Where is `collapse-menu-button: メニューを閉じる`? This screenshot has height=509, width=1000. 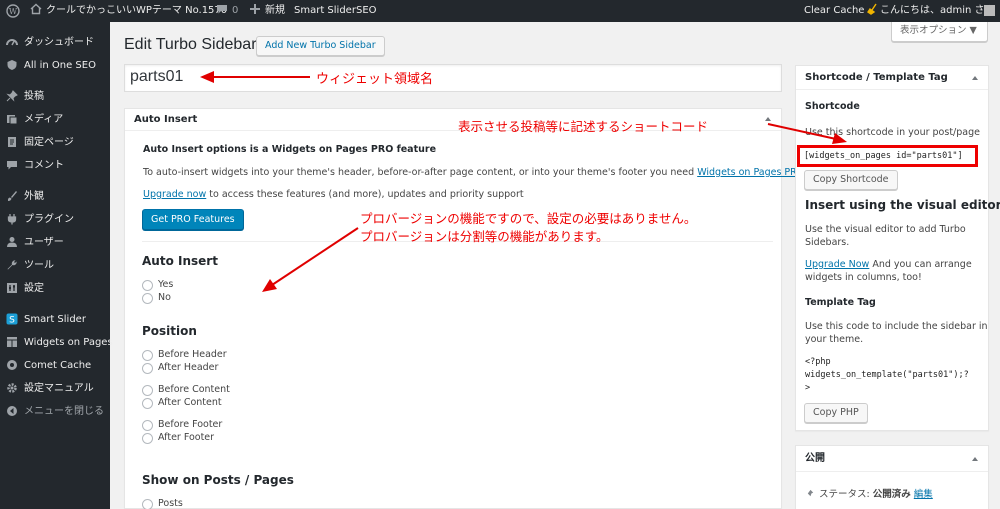
collapse-menu-button: メニューを閉じる is located at coordinates (55, 411).